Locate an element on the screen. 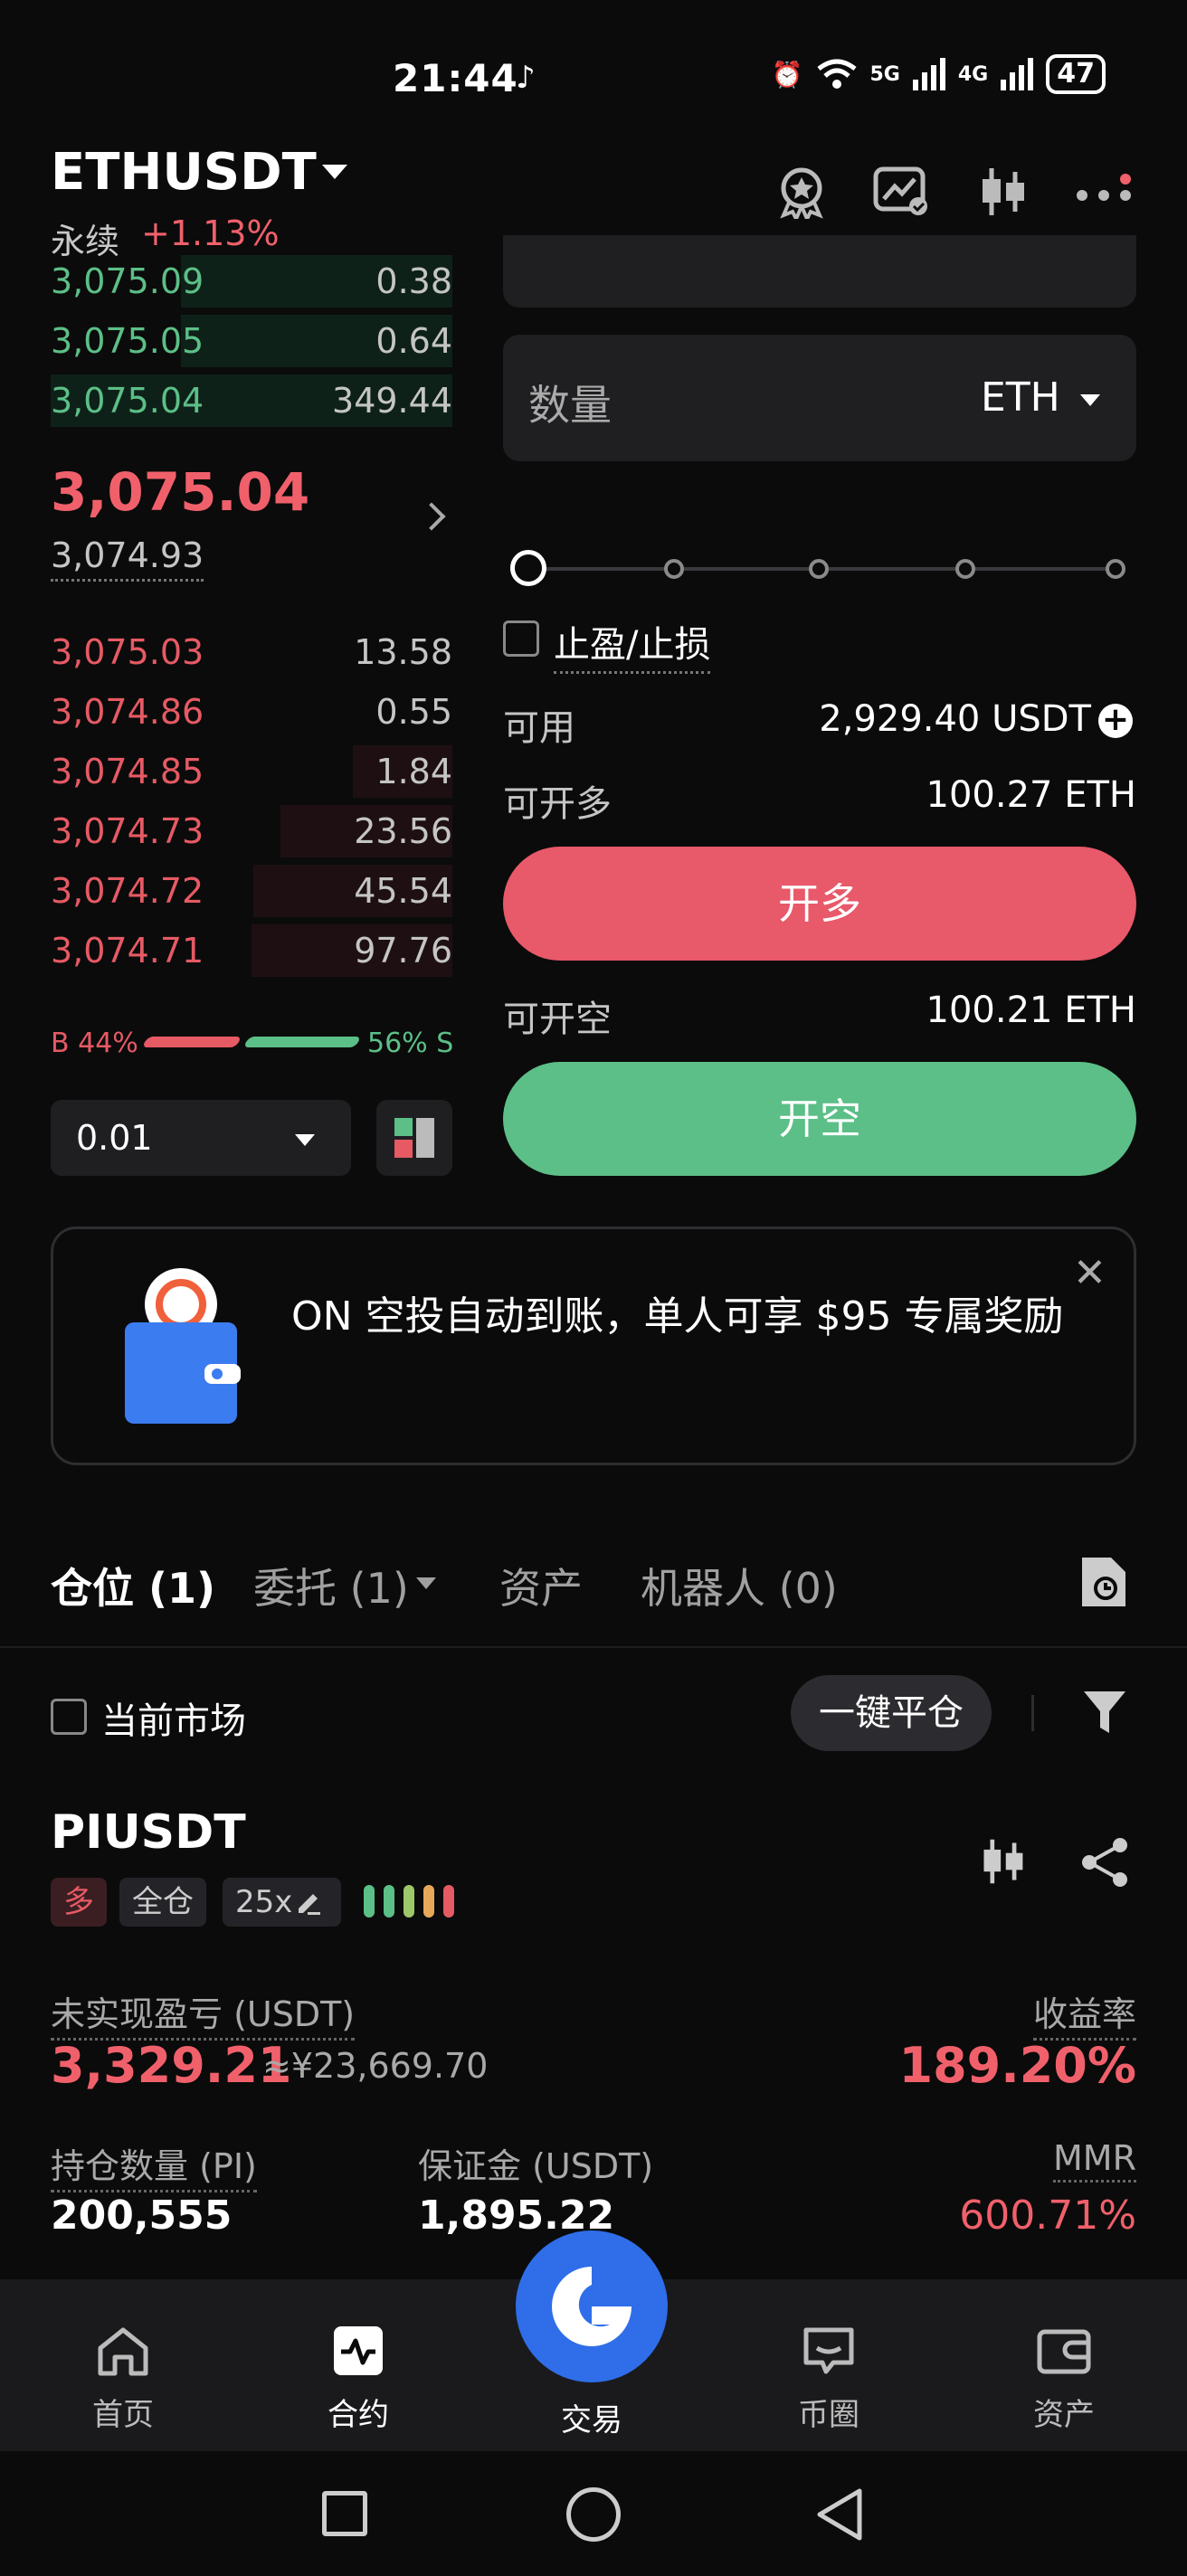  mark-price: 3,074.93 is located at coordinates (127, 559).